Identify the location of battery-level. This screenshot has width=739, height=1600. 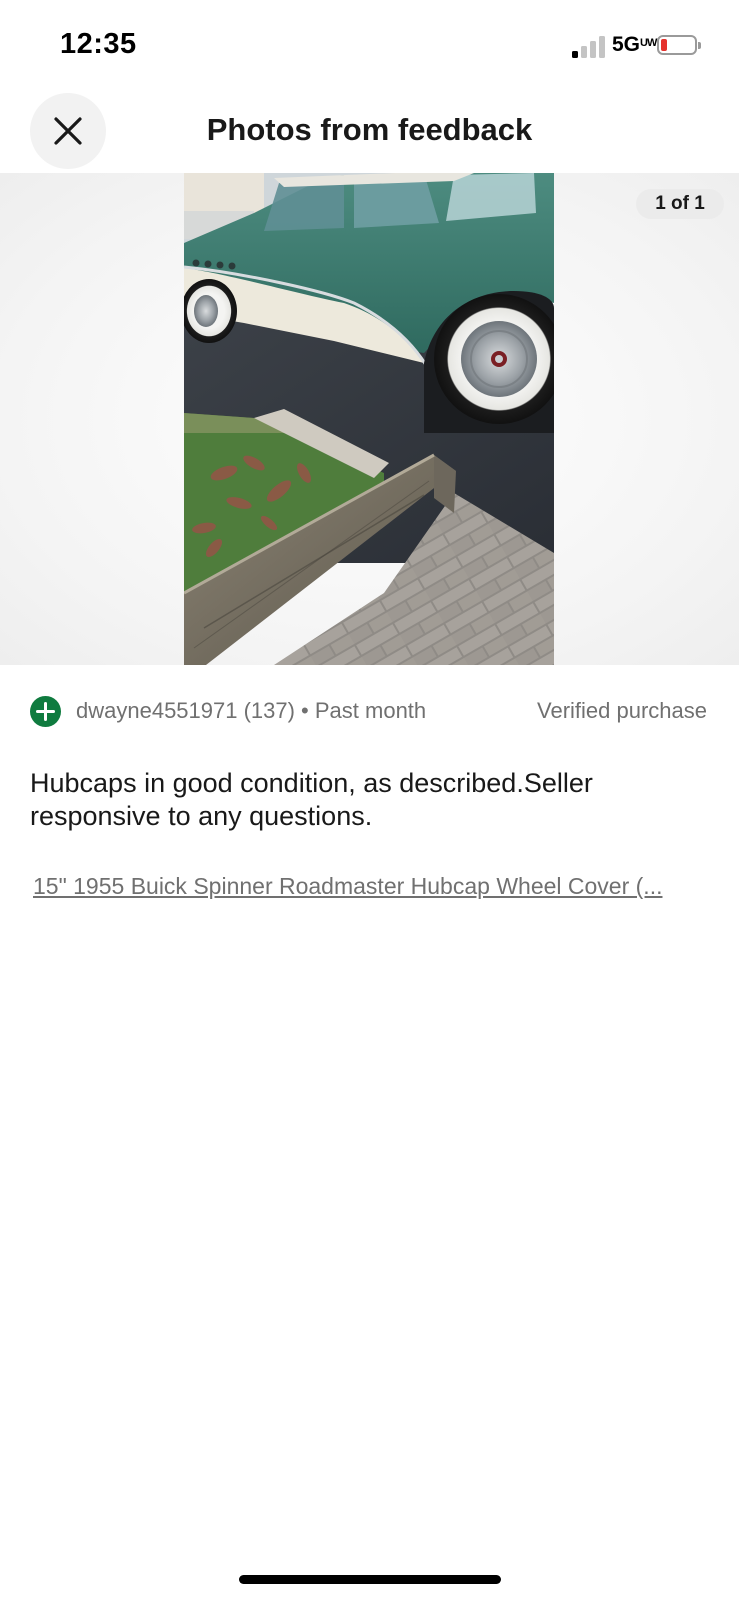
(664, 45).